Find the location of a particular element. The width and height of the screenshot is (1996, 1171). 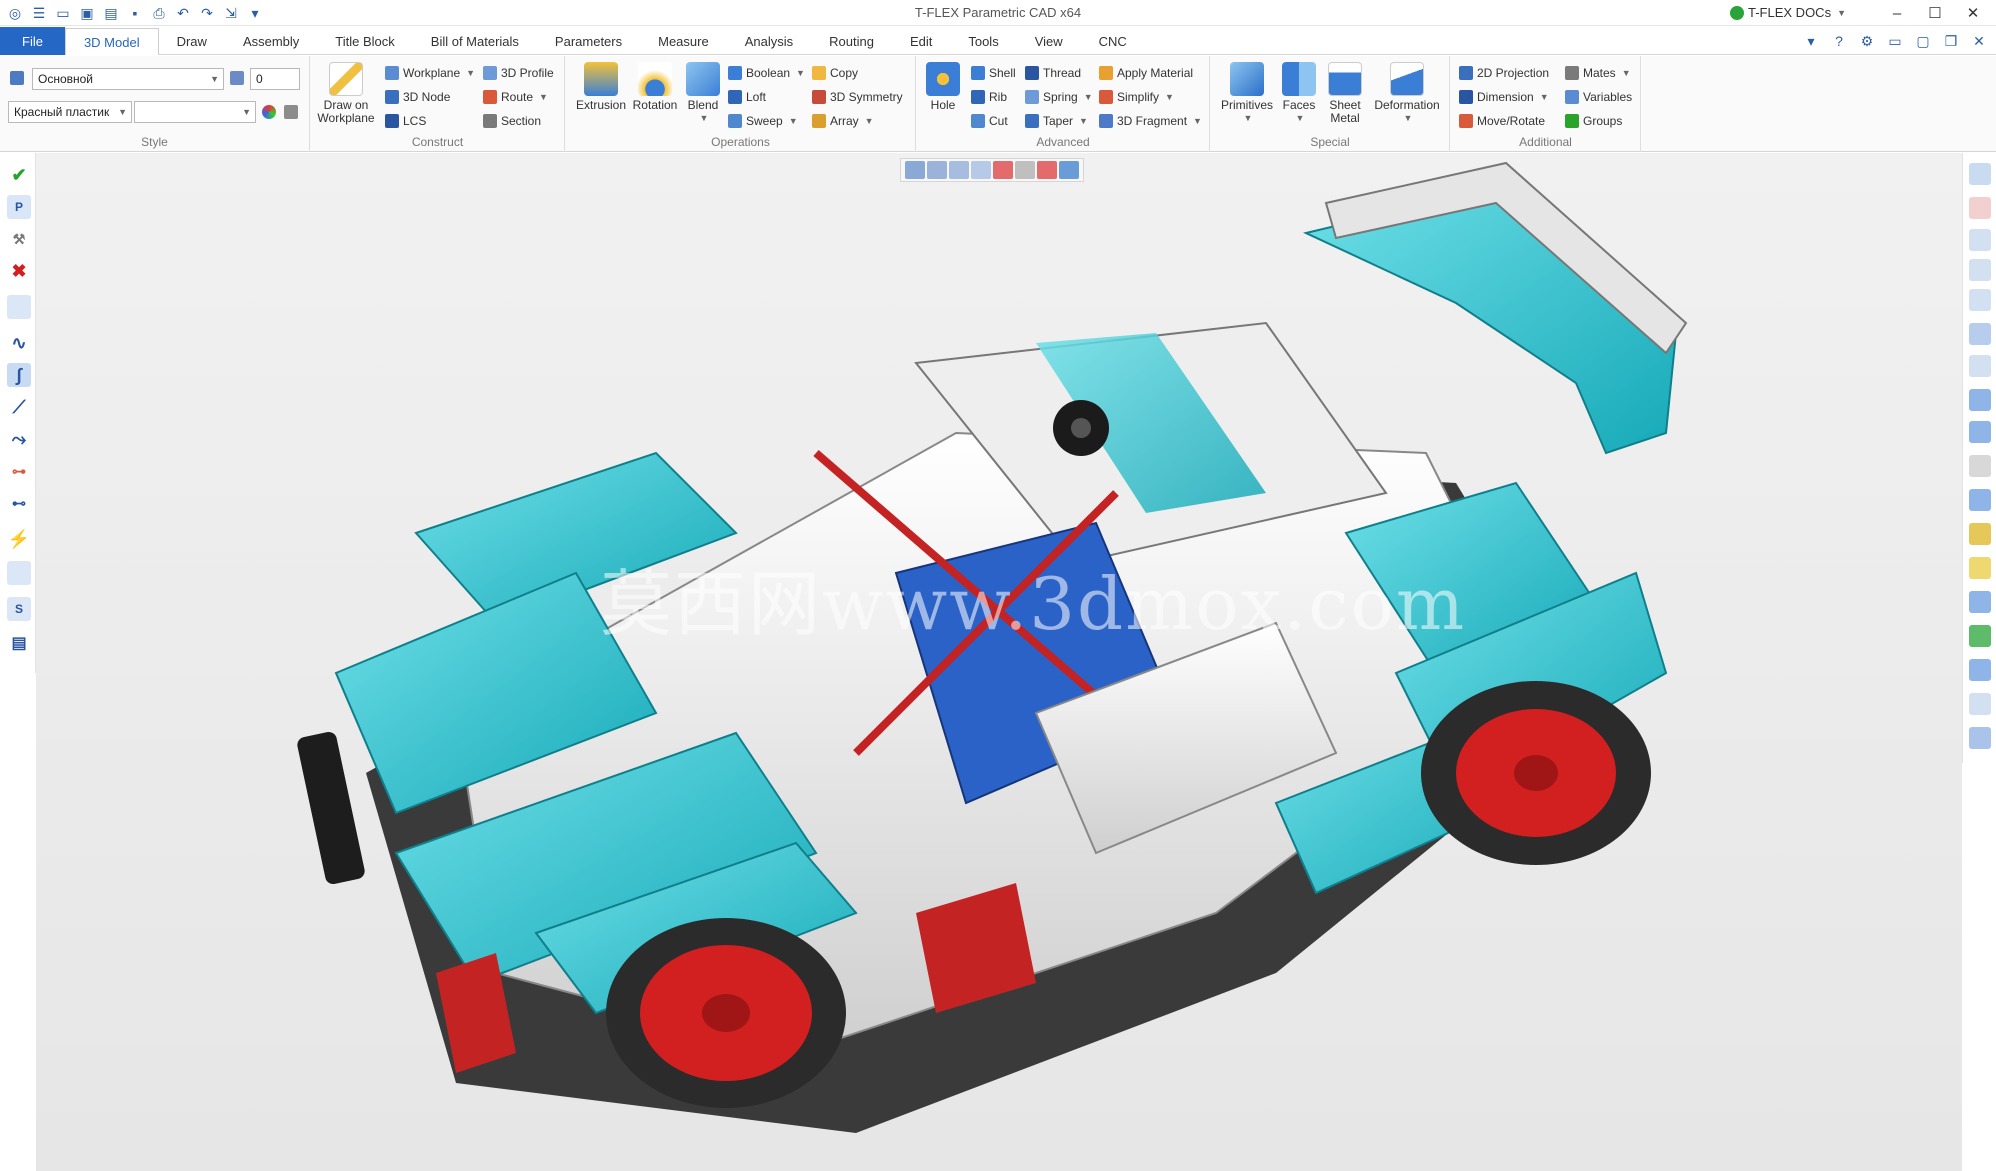

rotation-button: Rotation is located at coordinates (655, 87).